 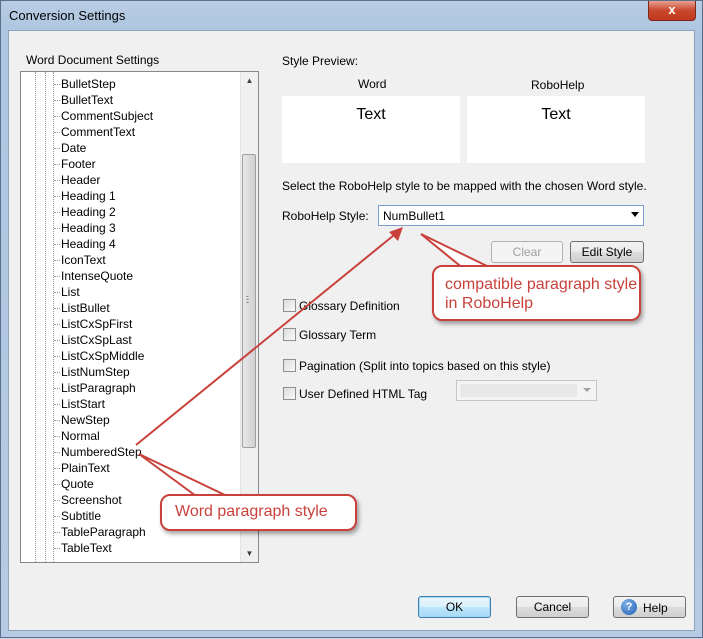 What do you see at coordinates (183, 475) in the screenshot?
I see `word-callout-pointer` at bounding box center [183, 475].